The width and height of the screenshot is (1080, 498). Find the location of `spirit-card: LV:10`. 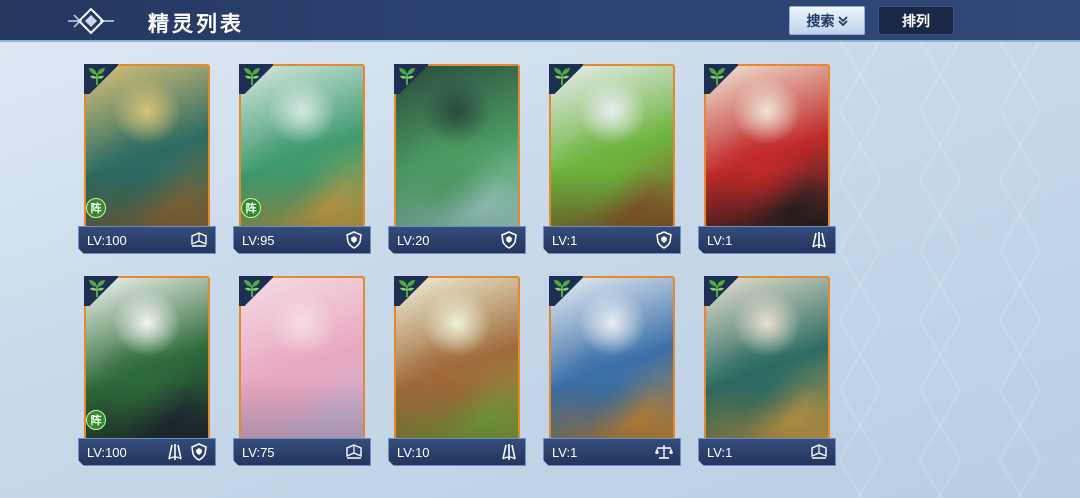

spirit-card: LV:10 is located at coordinates (457, 371).